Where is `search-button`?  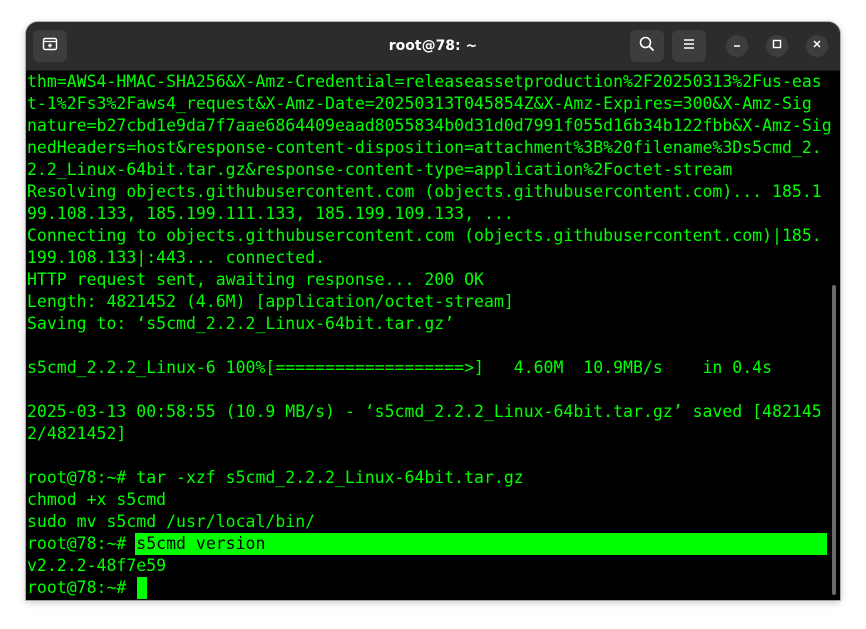 search-button is located at coordinates (647, 46).